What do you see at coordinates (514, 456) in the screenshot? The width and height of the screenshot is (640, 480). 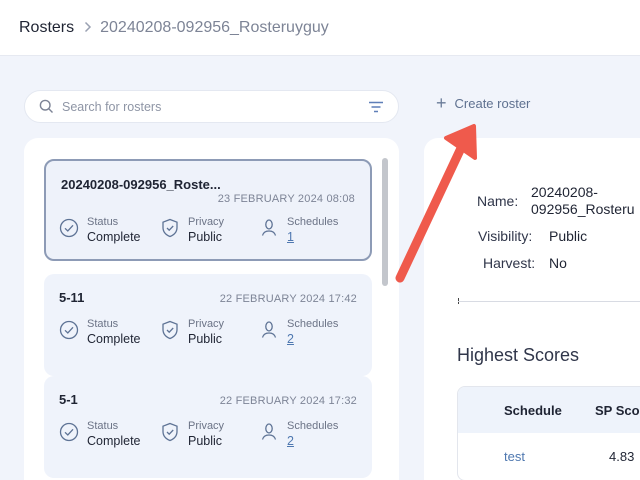 I see `schedule-link: test` at bounding box center [514, 456].